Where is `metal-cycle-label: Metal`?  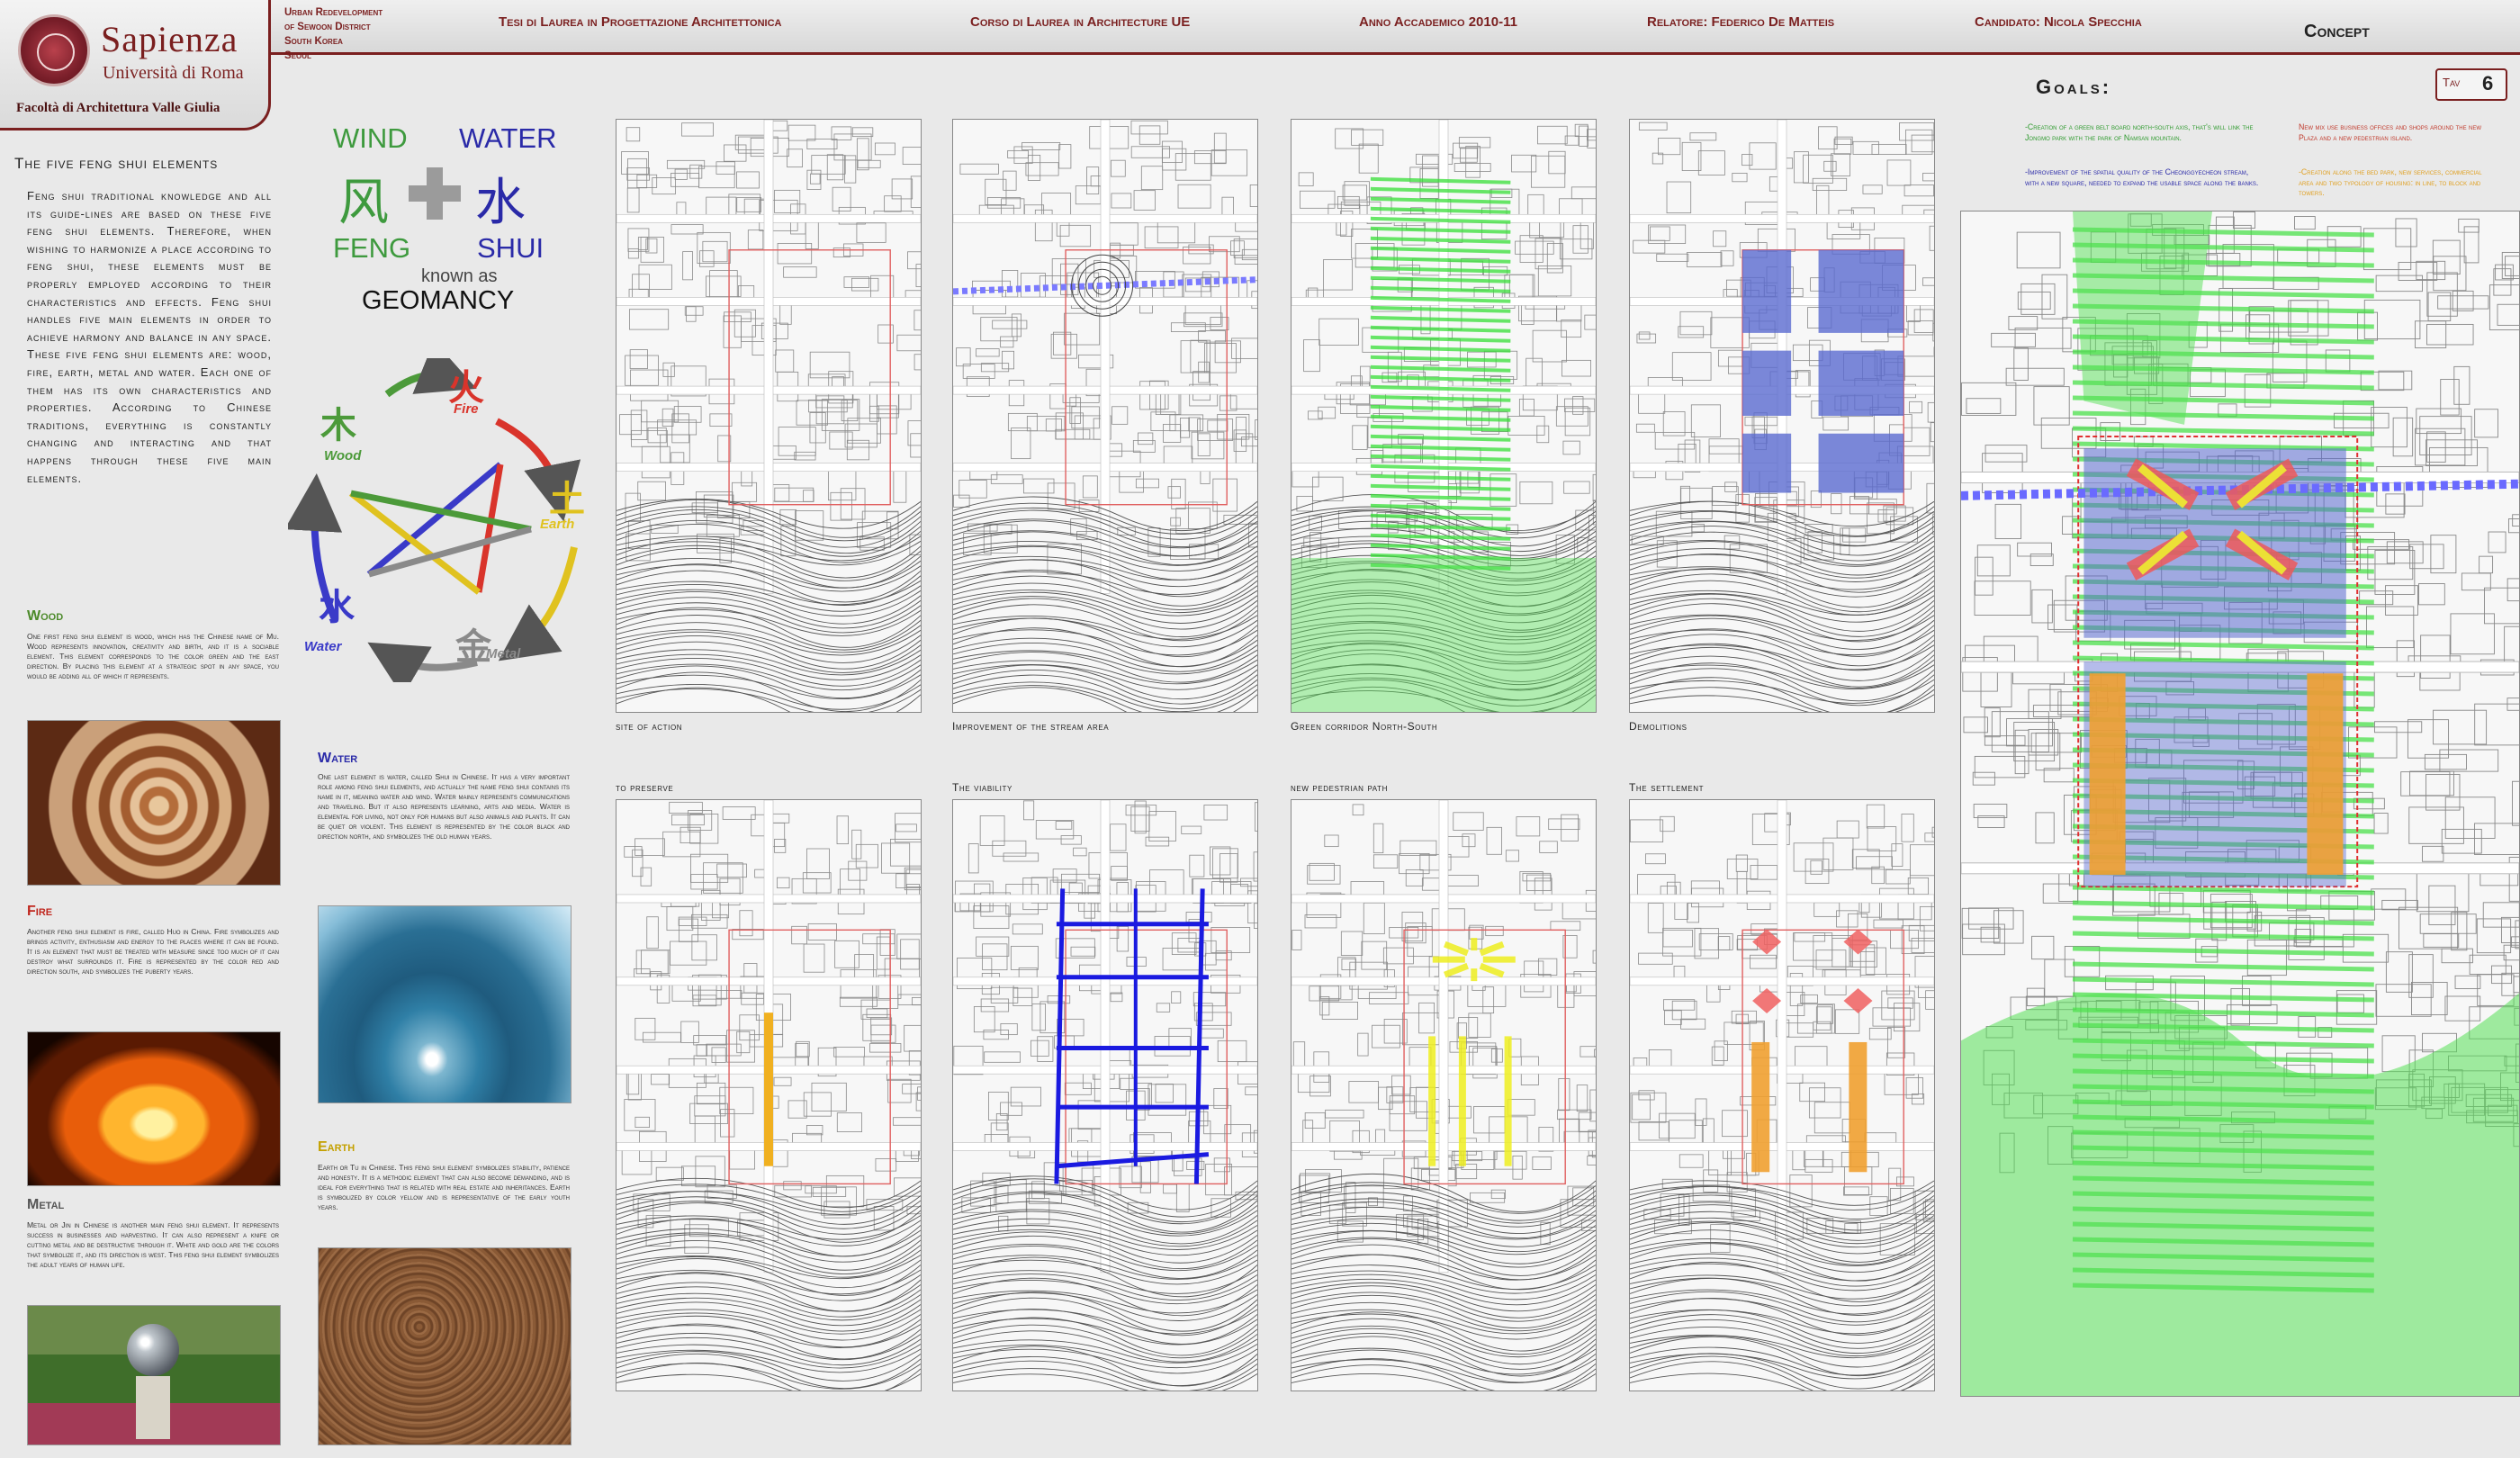
metal-cycle-label: Metal is located at coordinates (503, 654).